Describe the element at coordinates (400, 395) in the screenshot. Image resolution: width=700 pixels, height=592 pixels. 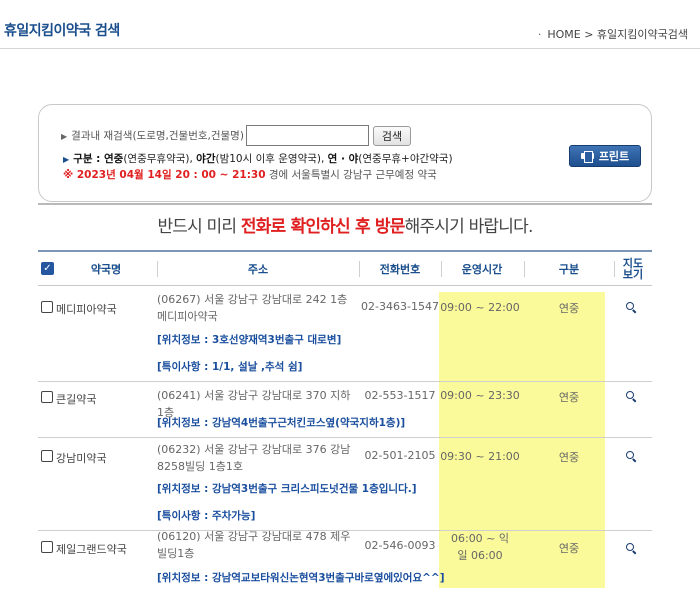
I see `pharmacy-phone: 02-553-1517` at that location.